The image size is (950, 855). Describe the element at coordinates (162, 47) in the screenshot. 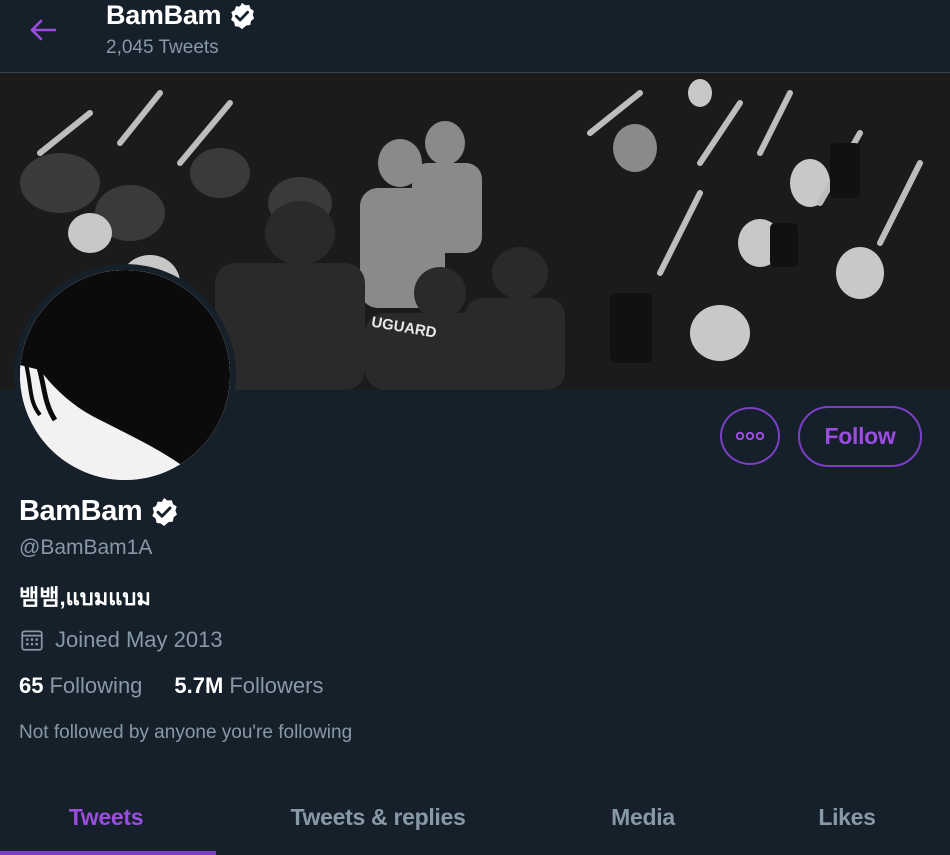

I see `header-tweet-count: 2,045 Tweets` at that location.